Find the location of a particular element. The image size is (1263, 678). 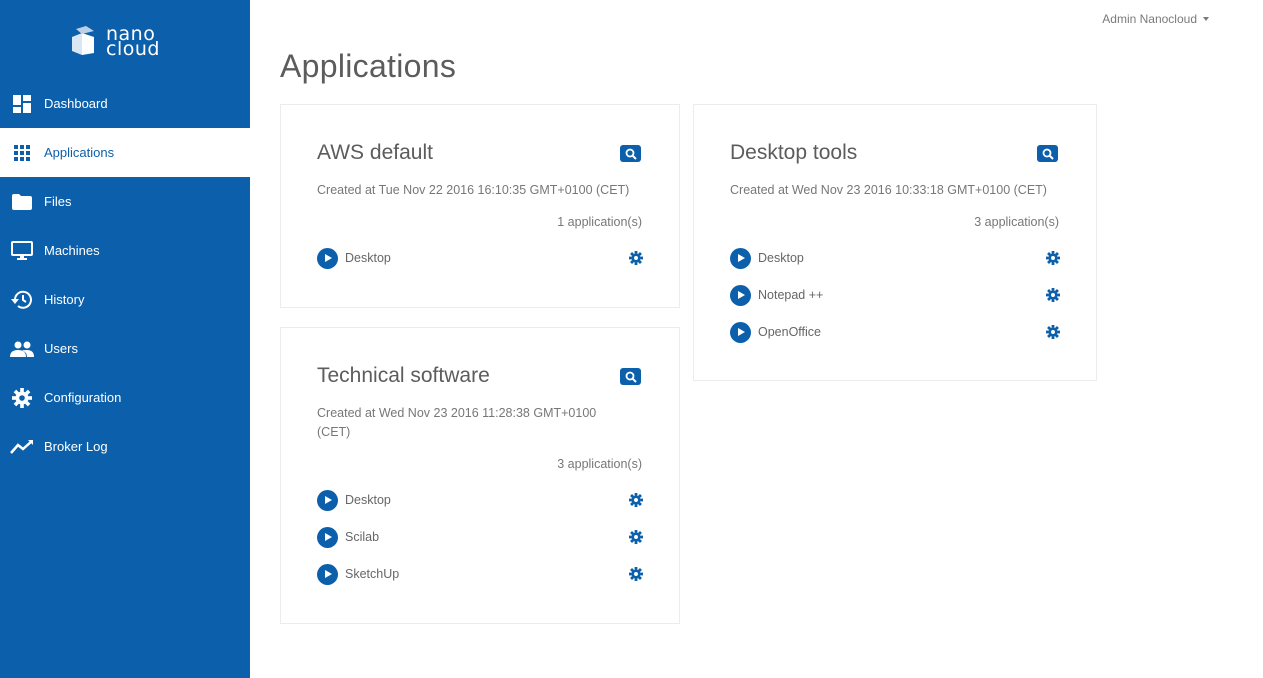

app-row: SketchUp is located at coordinates (480, 574).